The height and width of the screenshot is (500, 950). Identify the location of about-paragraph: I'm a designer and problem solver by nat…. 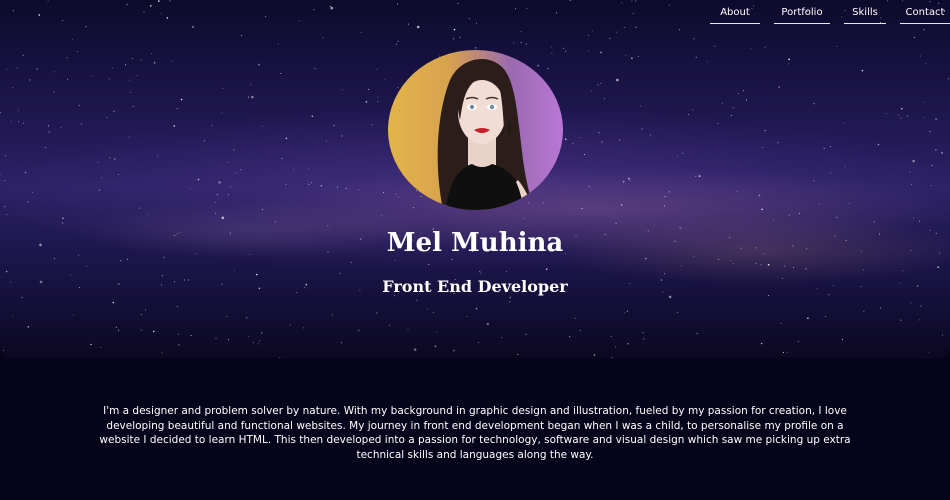
(475, 433).